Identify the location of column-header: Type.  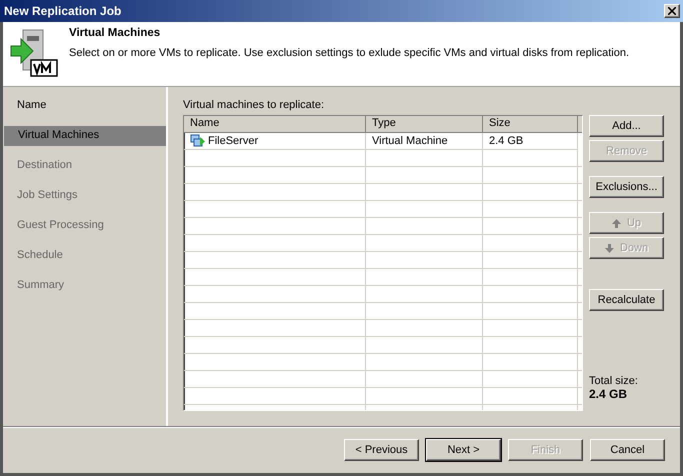
(424, 124).